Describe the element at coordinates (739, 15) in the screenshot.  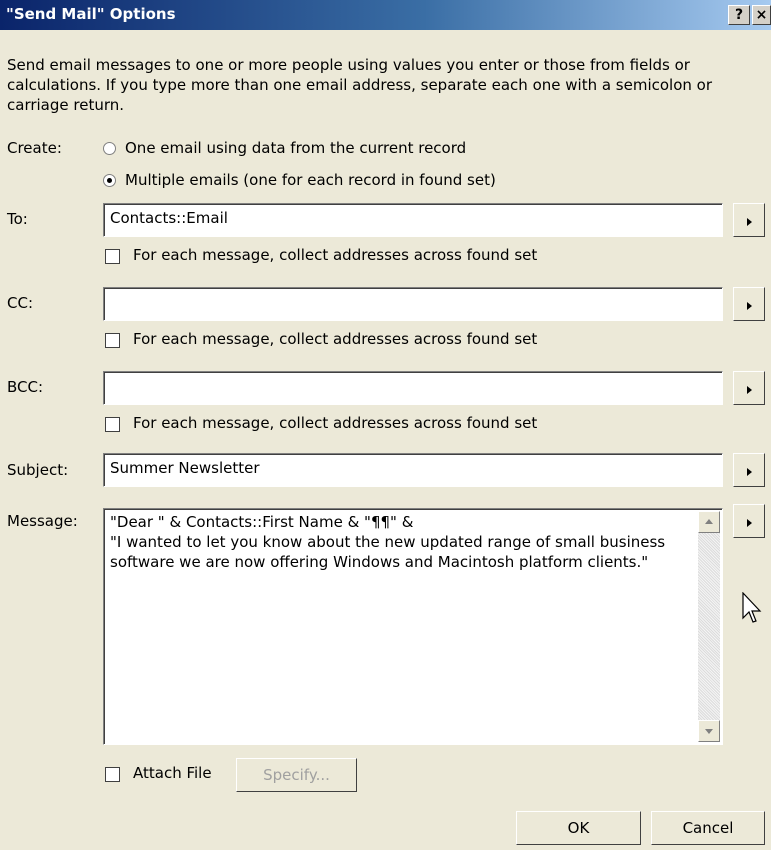
I see `help-button: ?` at that location.